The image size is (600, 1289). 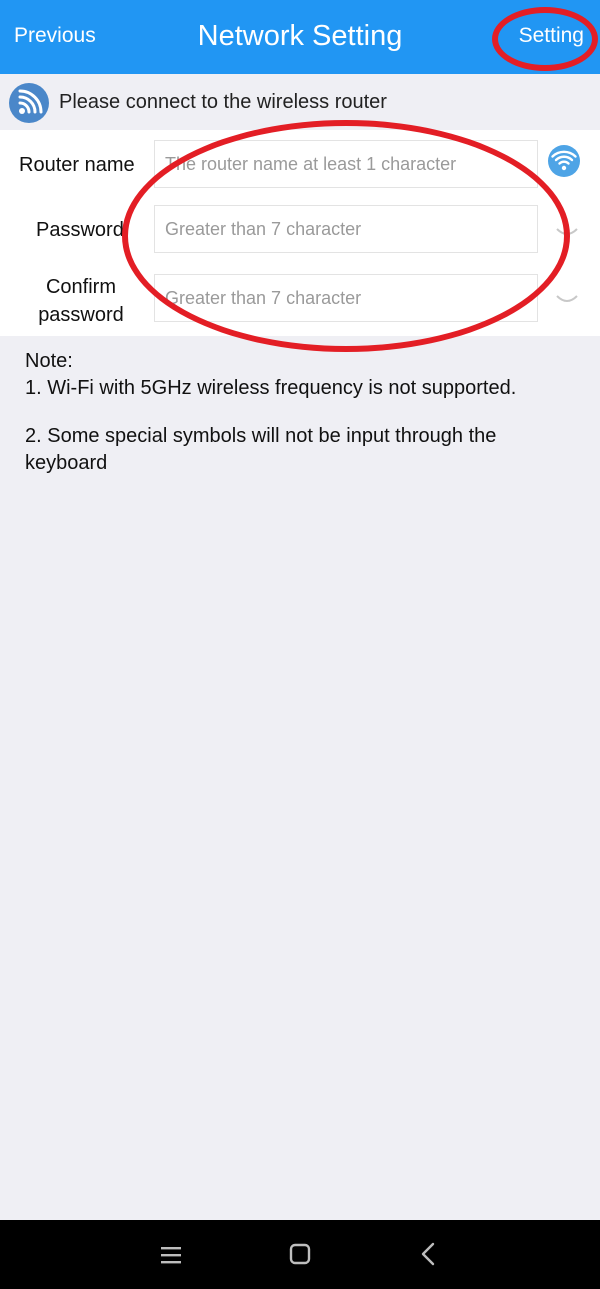 What do you see at coordinates (564, 161) in the screenshot?
I see `wifi-scan-icon` at bounding box center [564, 161].